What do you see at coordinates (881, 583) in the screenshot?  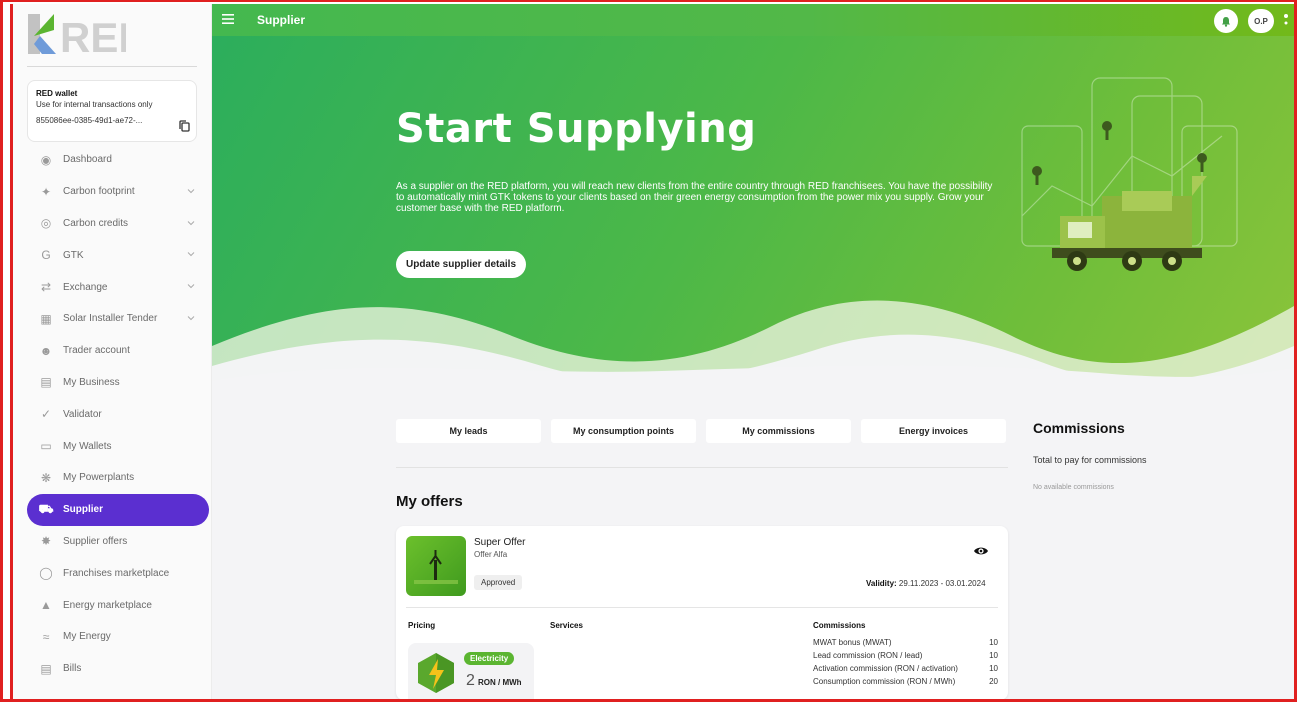 I see `validity-label: Validity:` at bounding box center [881, 583].